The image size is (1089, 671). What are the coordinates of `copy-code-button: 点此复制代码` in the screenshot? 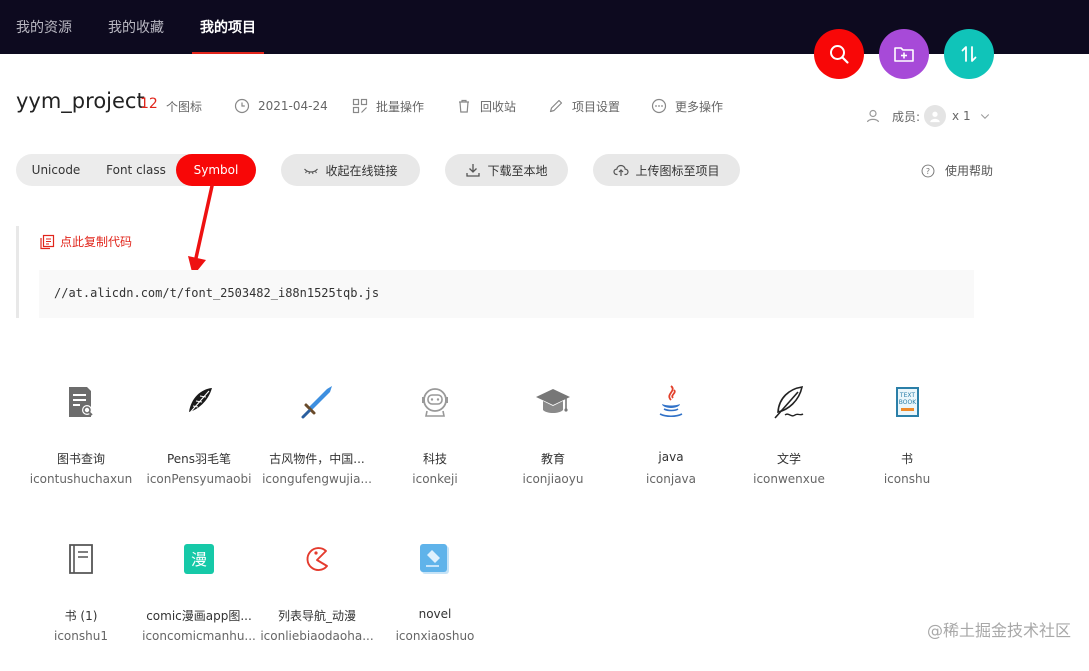 It's located at (85, 241).